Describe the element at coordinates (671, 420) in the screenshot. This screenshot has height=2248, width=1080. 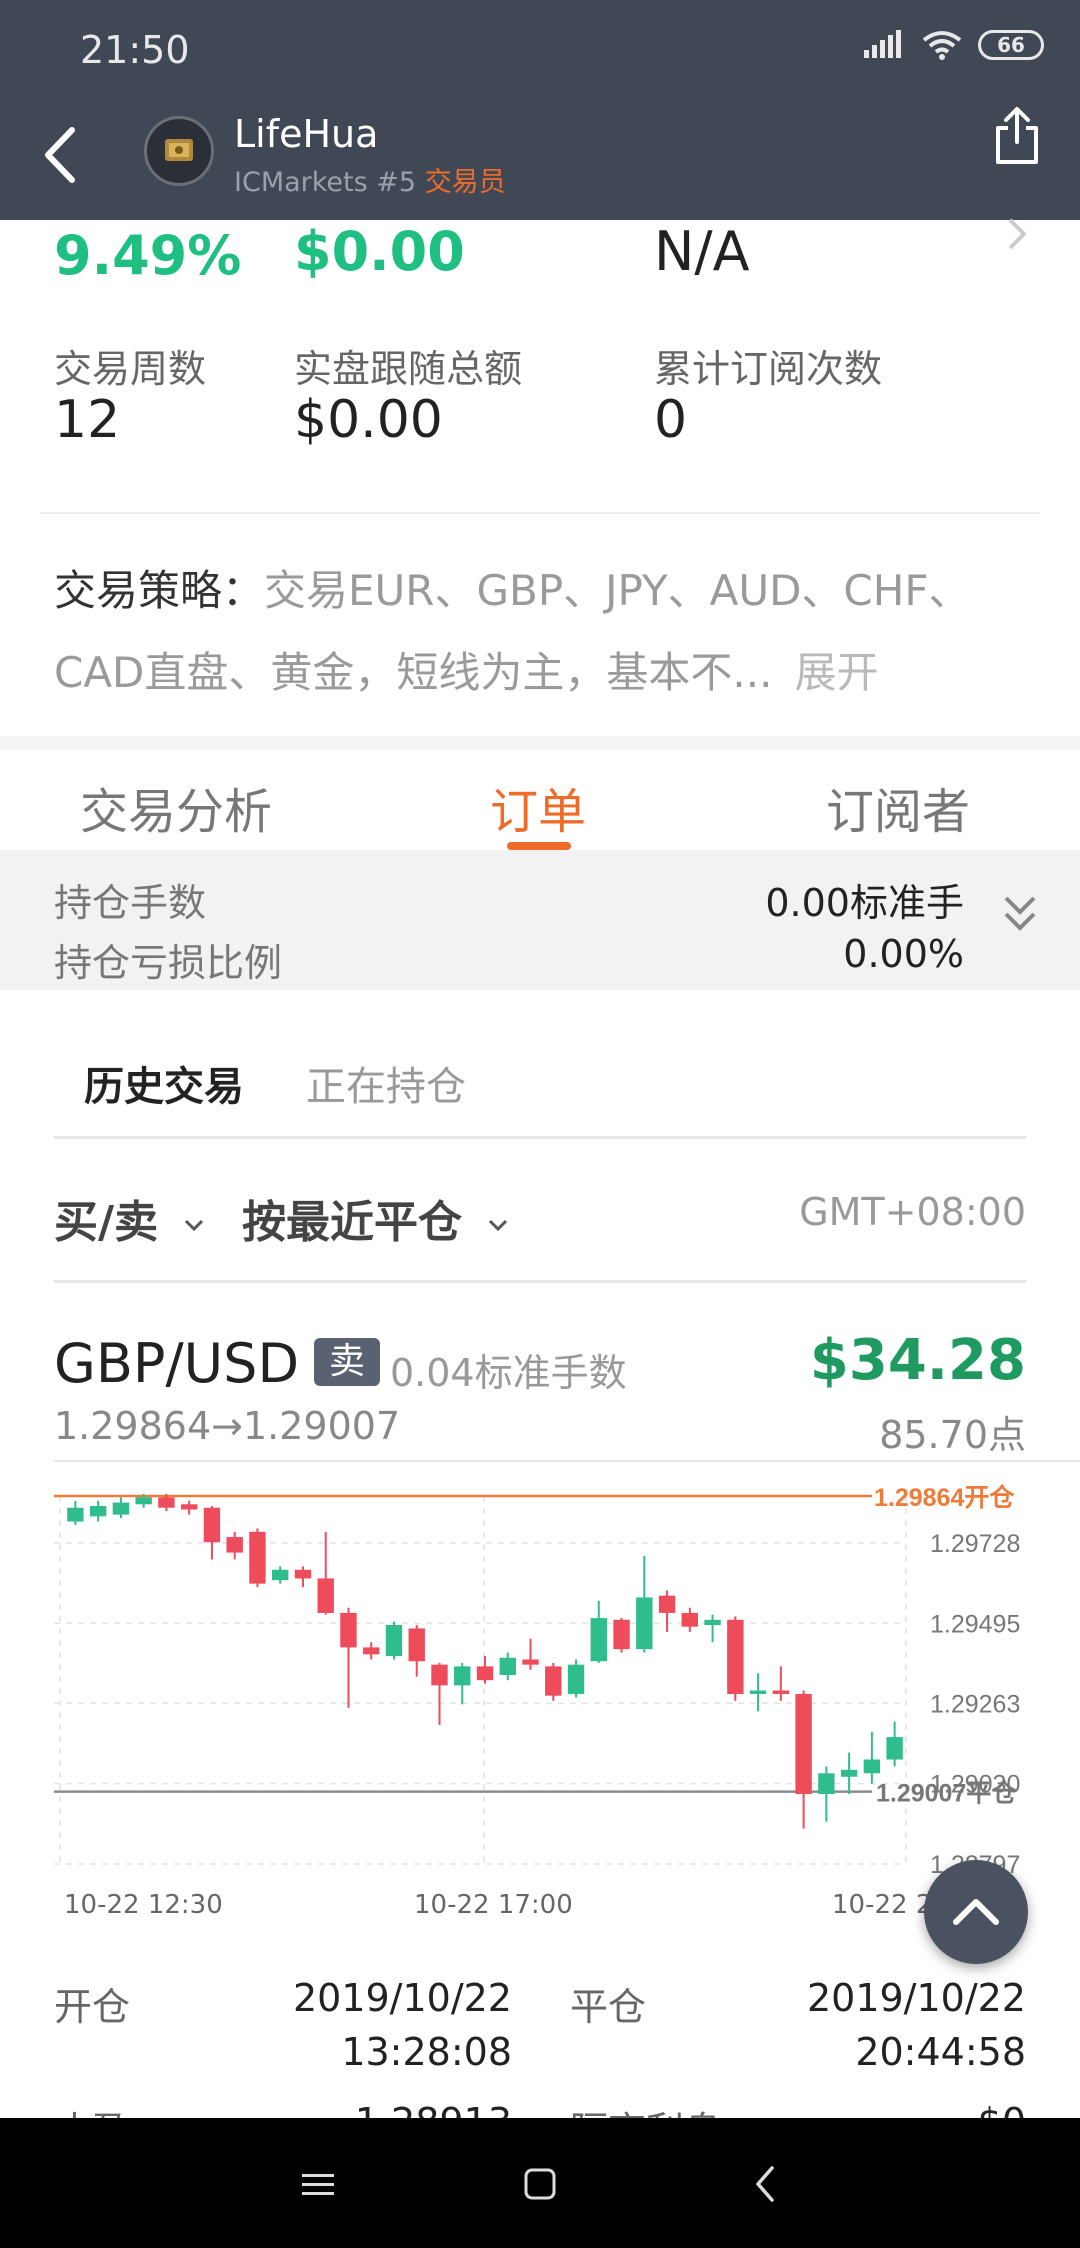
I see `stat-value-subscriptions: 0` at that location.